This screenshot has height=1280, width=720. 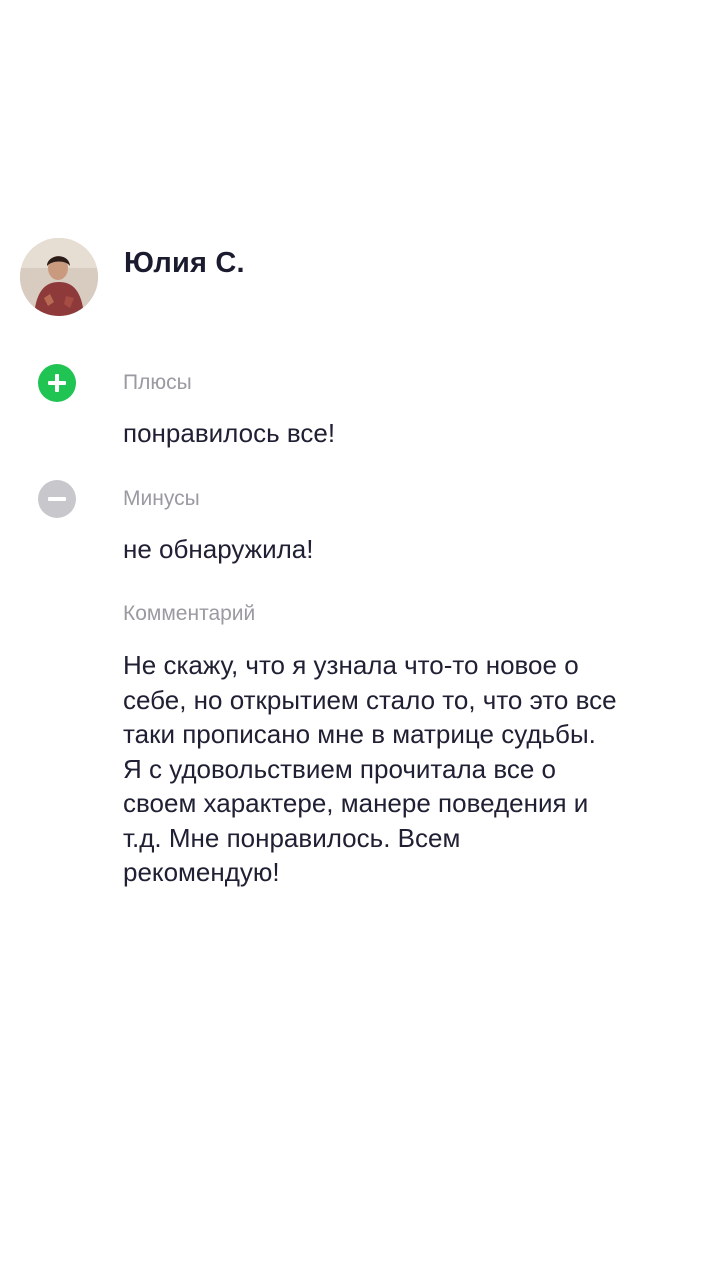 What do you see at coordinates (57, 383) in the screenshot?
I see `plus-circle-icon` at bounding box center [57, 383].